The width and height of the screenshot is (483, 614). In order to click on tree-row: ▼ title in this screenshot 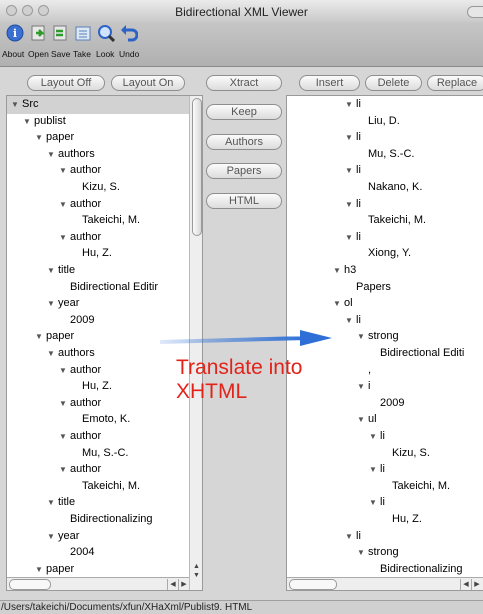, I will do `click(61, 502)`.